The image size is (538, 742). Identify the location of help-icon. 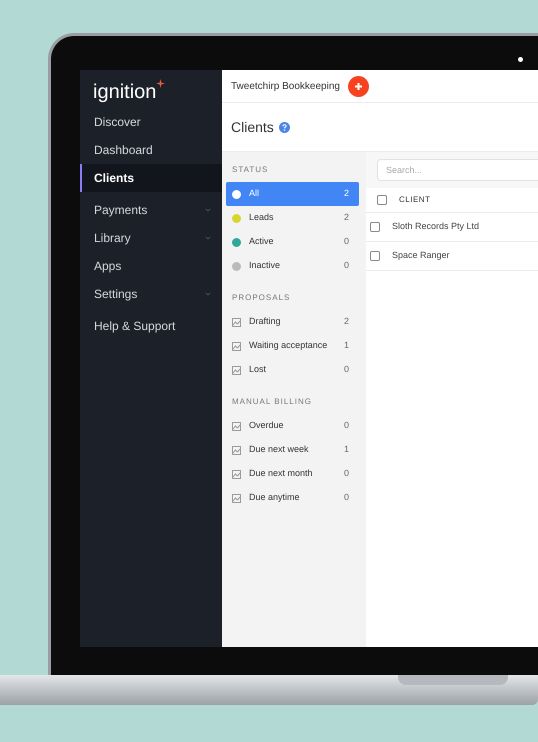
(284, 127).